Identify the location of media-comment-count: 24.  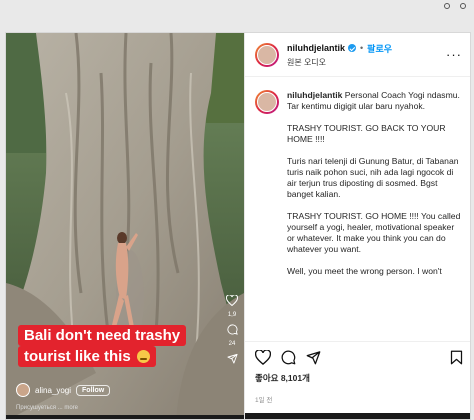
(232, 344).